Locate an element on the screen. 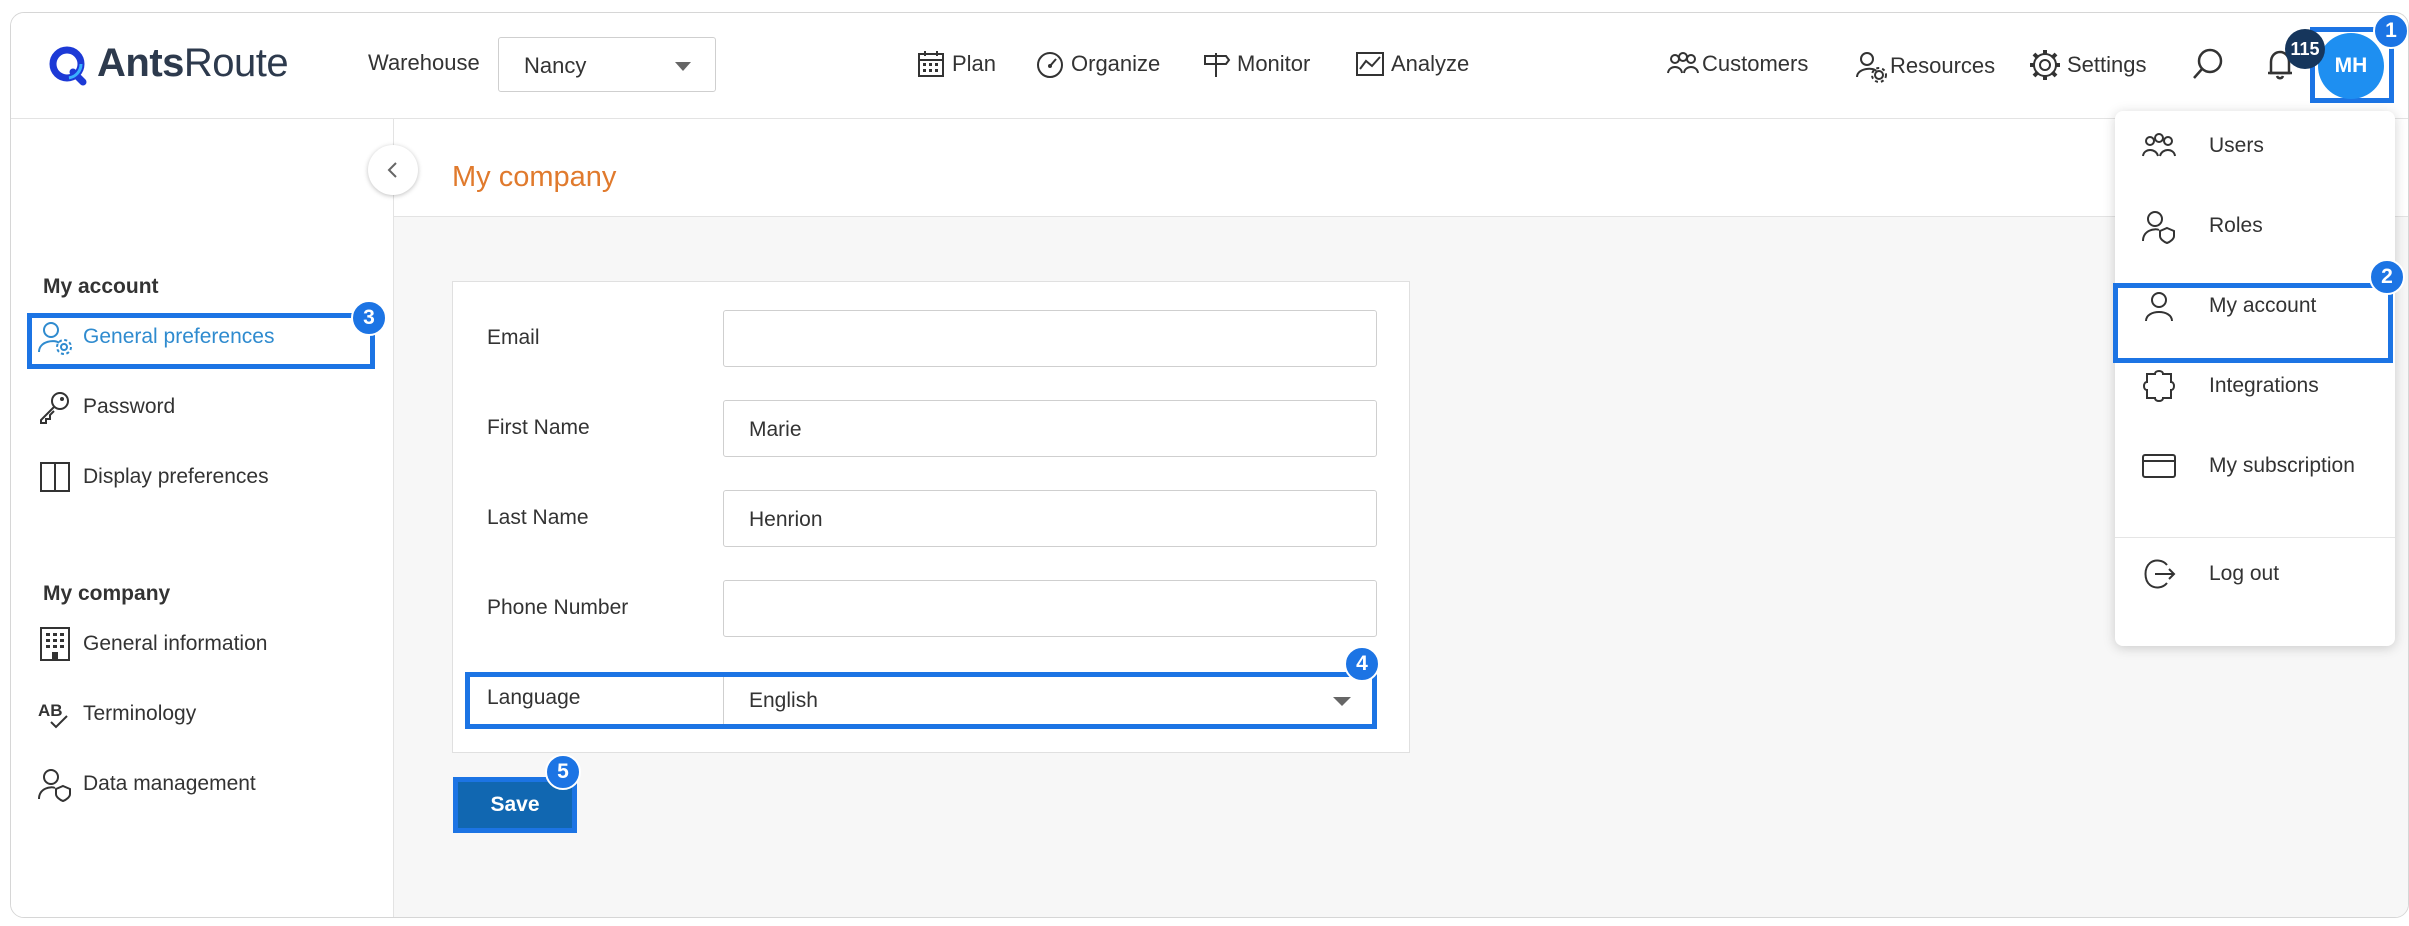 The height and width of the screenshot is (926, 2409). sidebar-item-label: Password is located at coordinates (129, 406).